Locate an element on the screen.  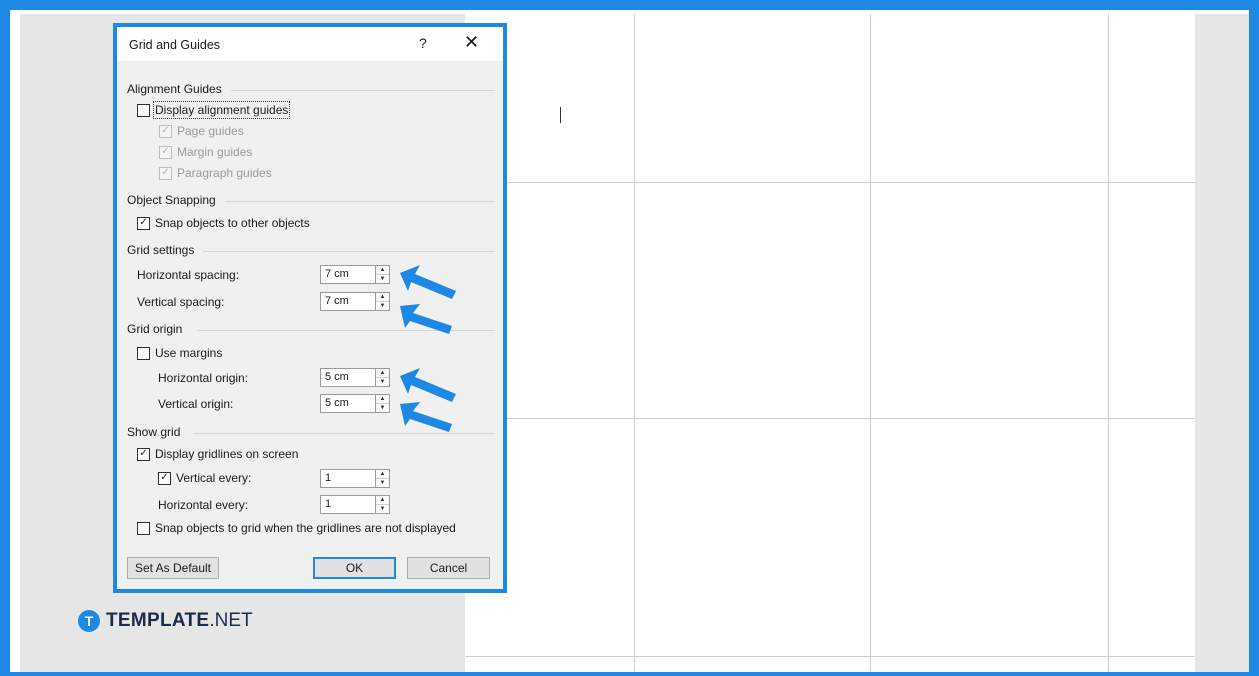
logo-word: TEMPLATE is located at coordinates (158, 620).